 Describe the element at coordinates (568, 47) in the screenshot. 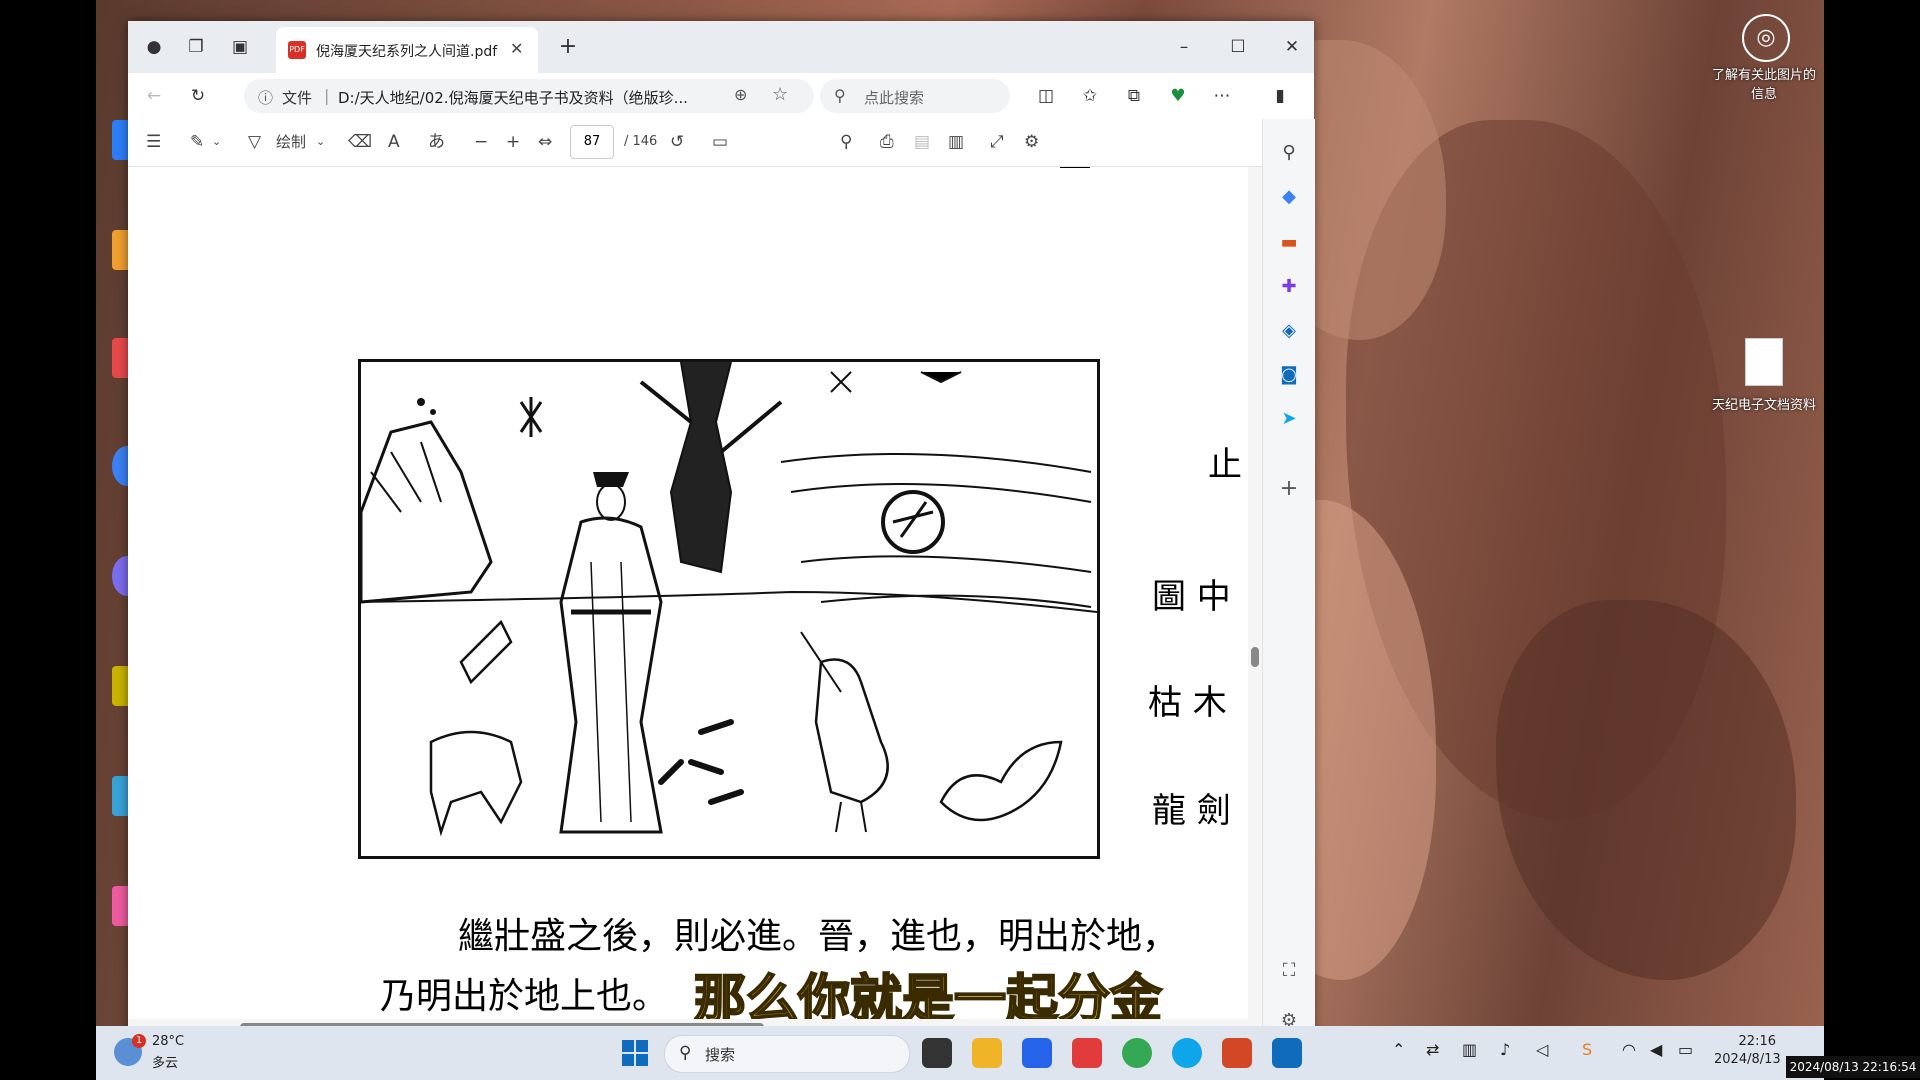

I see `new-tab-icon: +` at that location.